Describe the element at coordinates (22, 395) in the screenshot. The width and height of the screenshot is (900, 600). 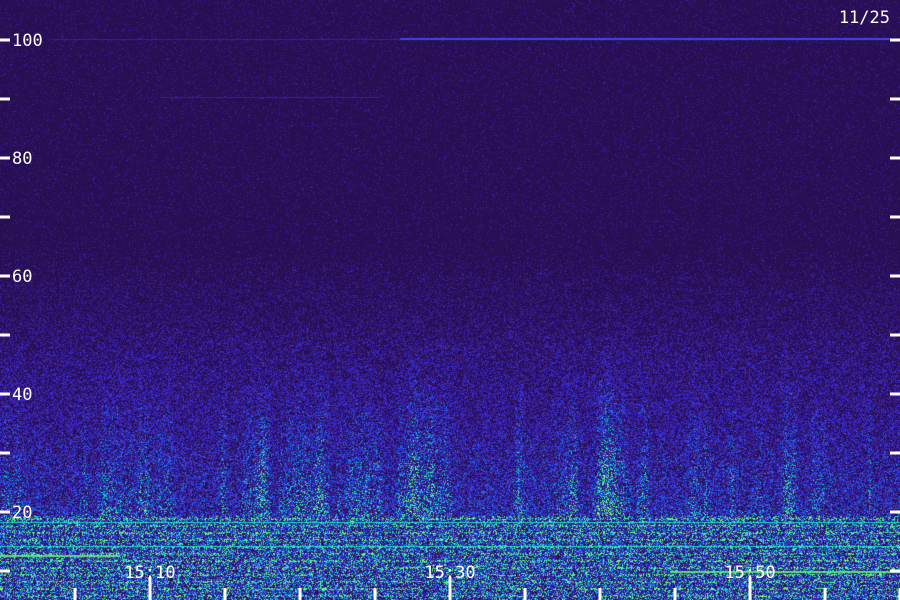
I see `y-tick-label: 40` at that location.